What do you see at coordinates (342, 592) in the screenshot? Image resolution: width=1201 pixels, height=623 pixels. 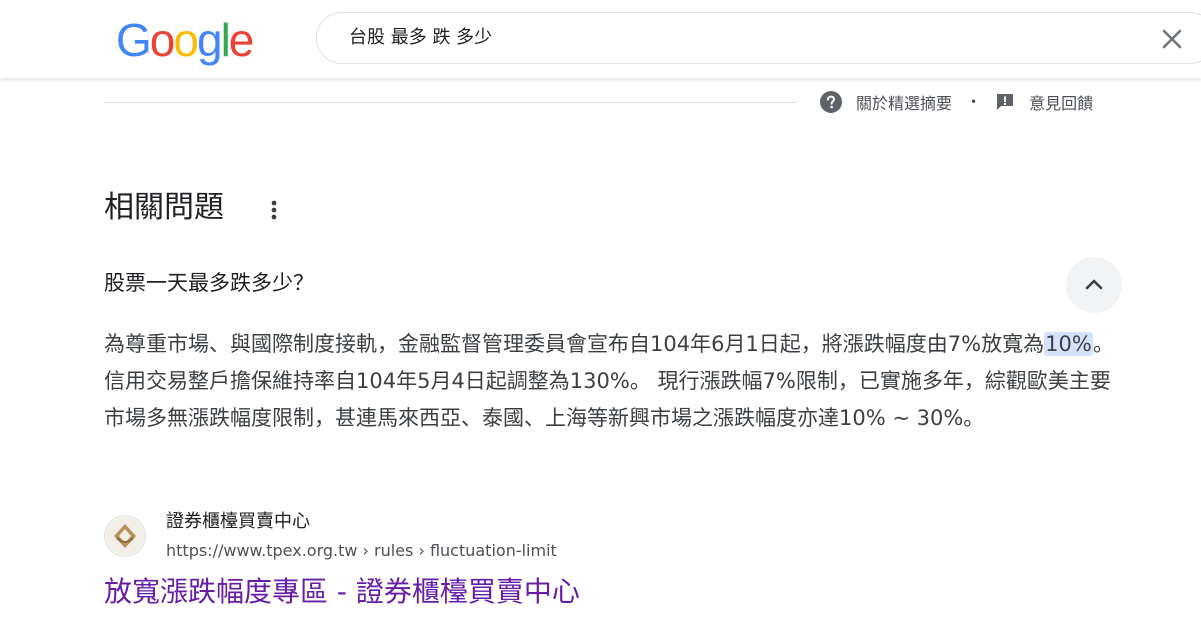 I see `result-title-link: 放寬漲跌幅度專區 - 證券櫃檯買賣中心` at bounding box center [342, 592].